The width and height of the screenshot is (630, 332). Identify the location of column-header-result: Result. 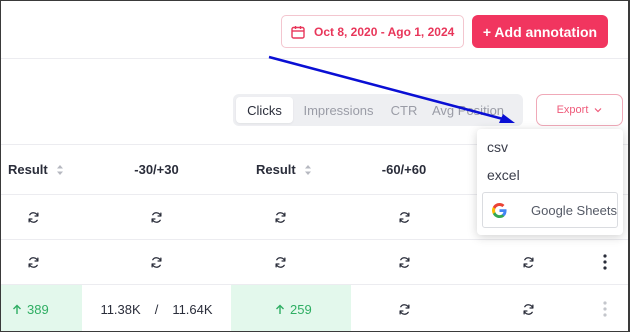
(40, 169).